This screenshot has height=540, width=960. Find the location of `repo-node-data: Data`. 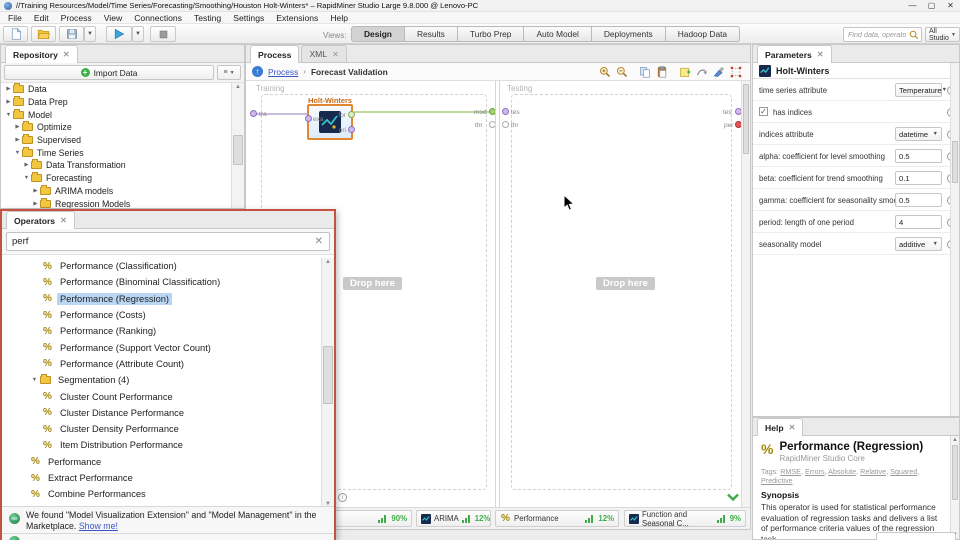

repo-node-data: Data is located at coordinates (116, 89).